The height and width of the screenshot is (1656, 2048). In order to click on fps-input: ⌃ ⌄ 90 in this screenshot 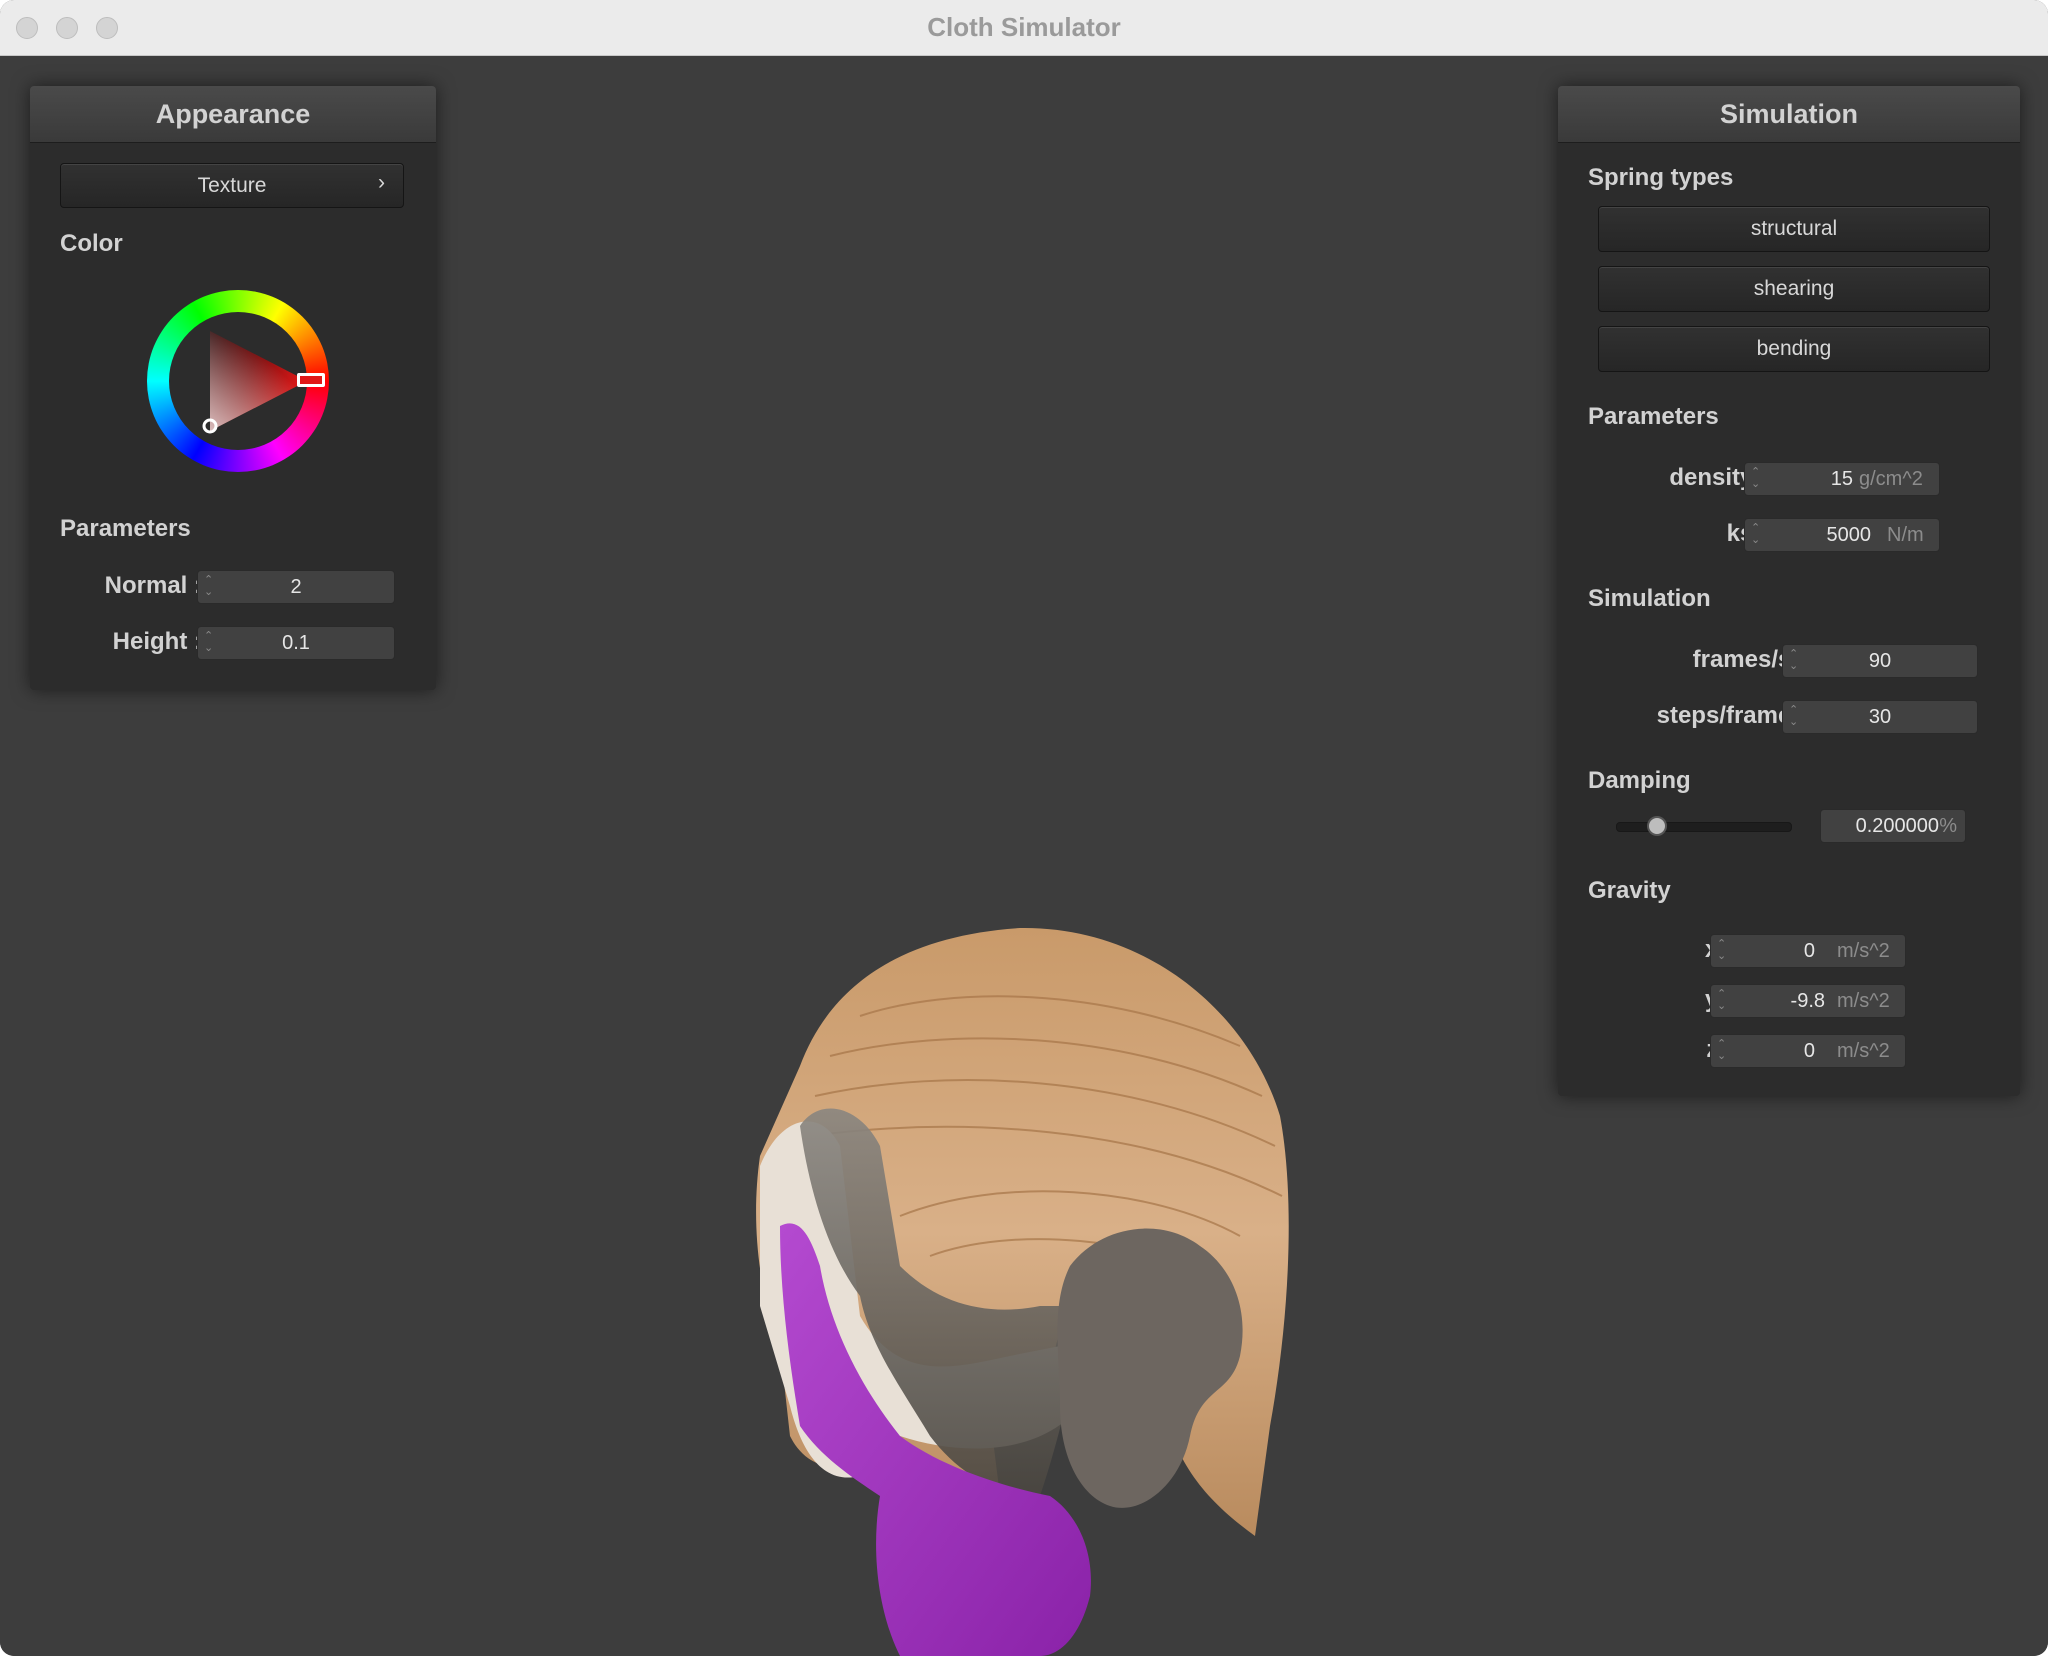, I will do `click(1880, 661)`.